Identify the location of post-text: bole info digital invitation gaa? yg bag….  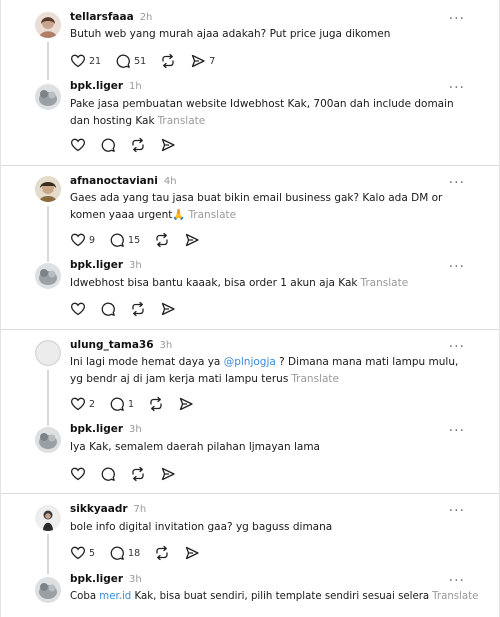
(201, 527).